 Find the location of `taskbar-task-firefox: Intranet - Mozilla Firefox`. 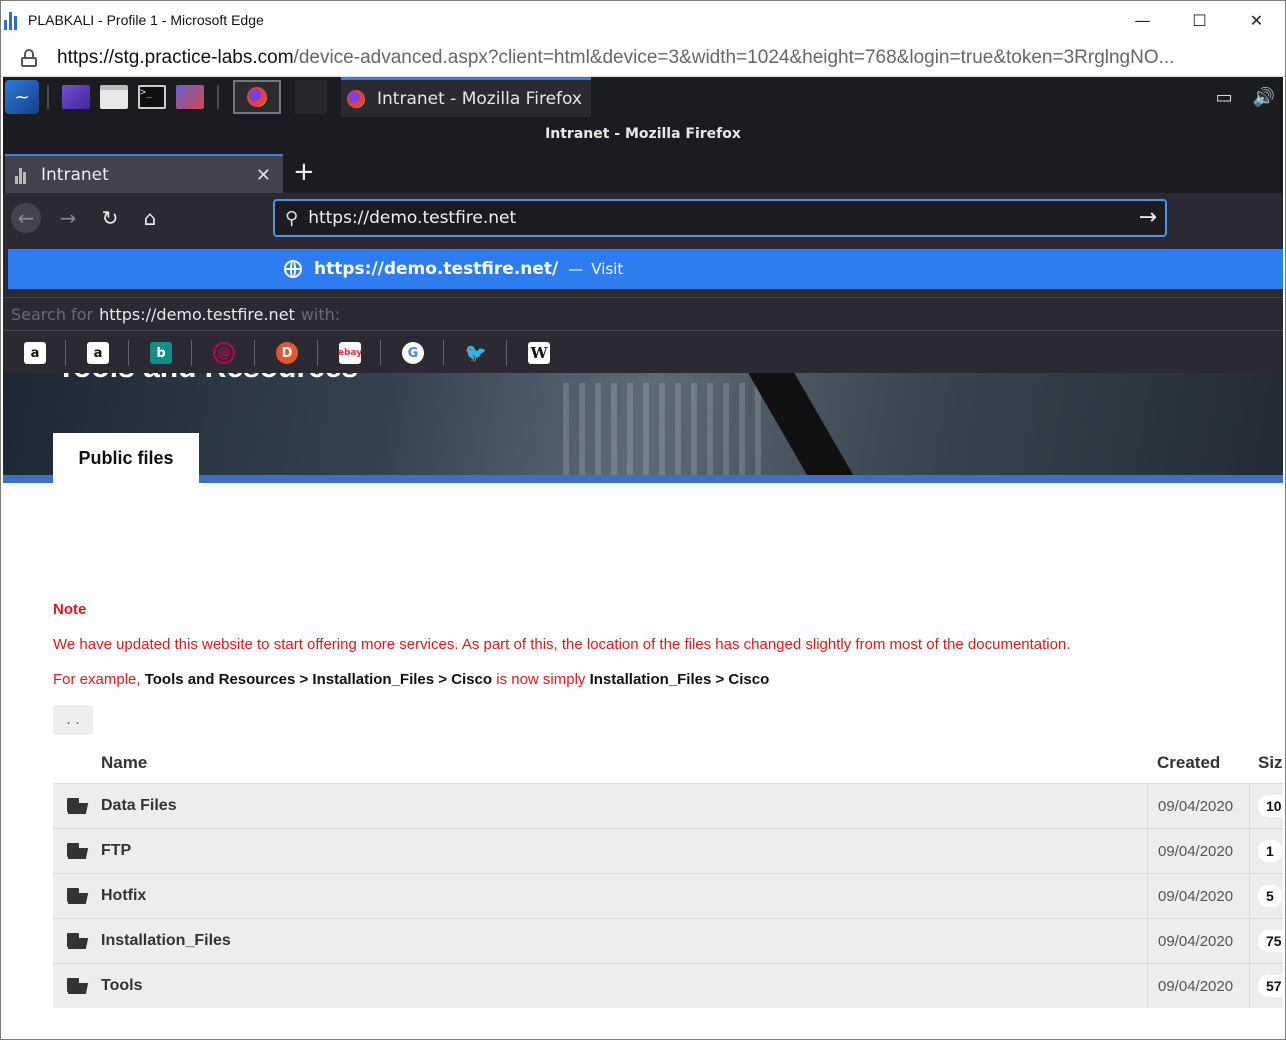

taskbar-task-firefox: Intranet - Mozilla Firefox is located at coordinates (466, 97).